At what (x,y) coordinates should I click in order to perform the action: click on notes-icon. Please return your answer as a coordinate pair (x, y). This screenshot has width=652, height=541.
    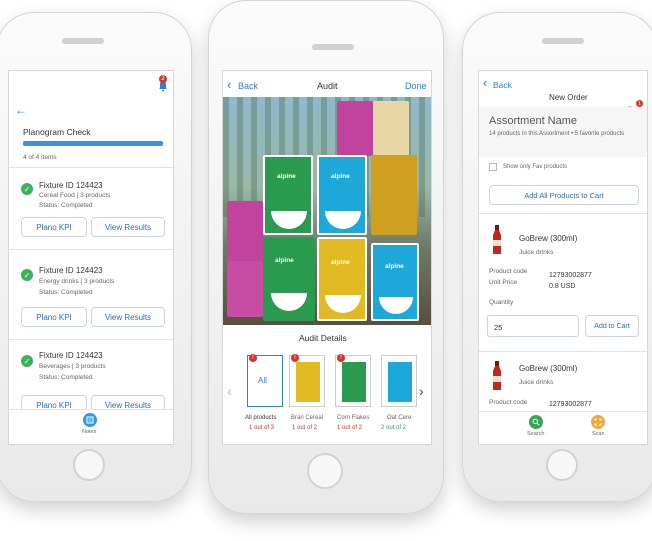
    Looking at the image, I should click on (90, 420).